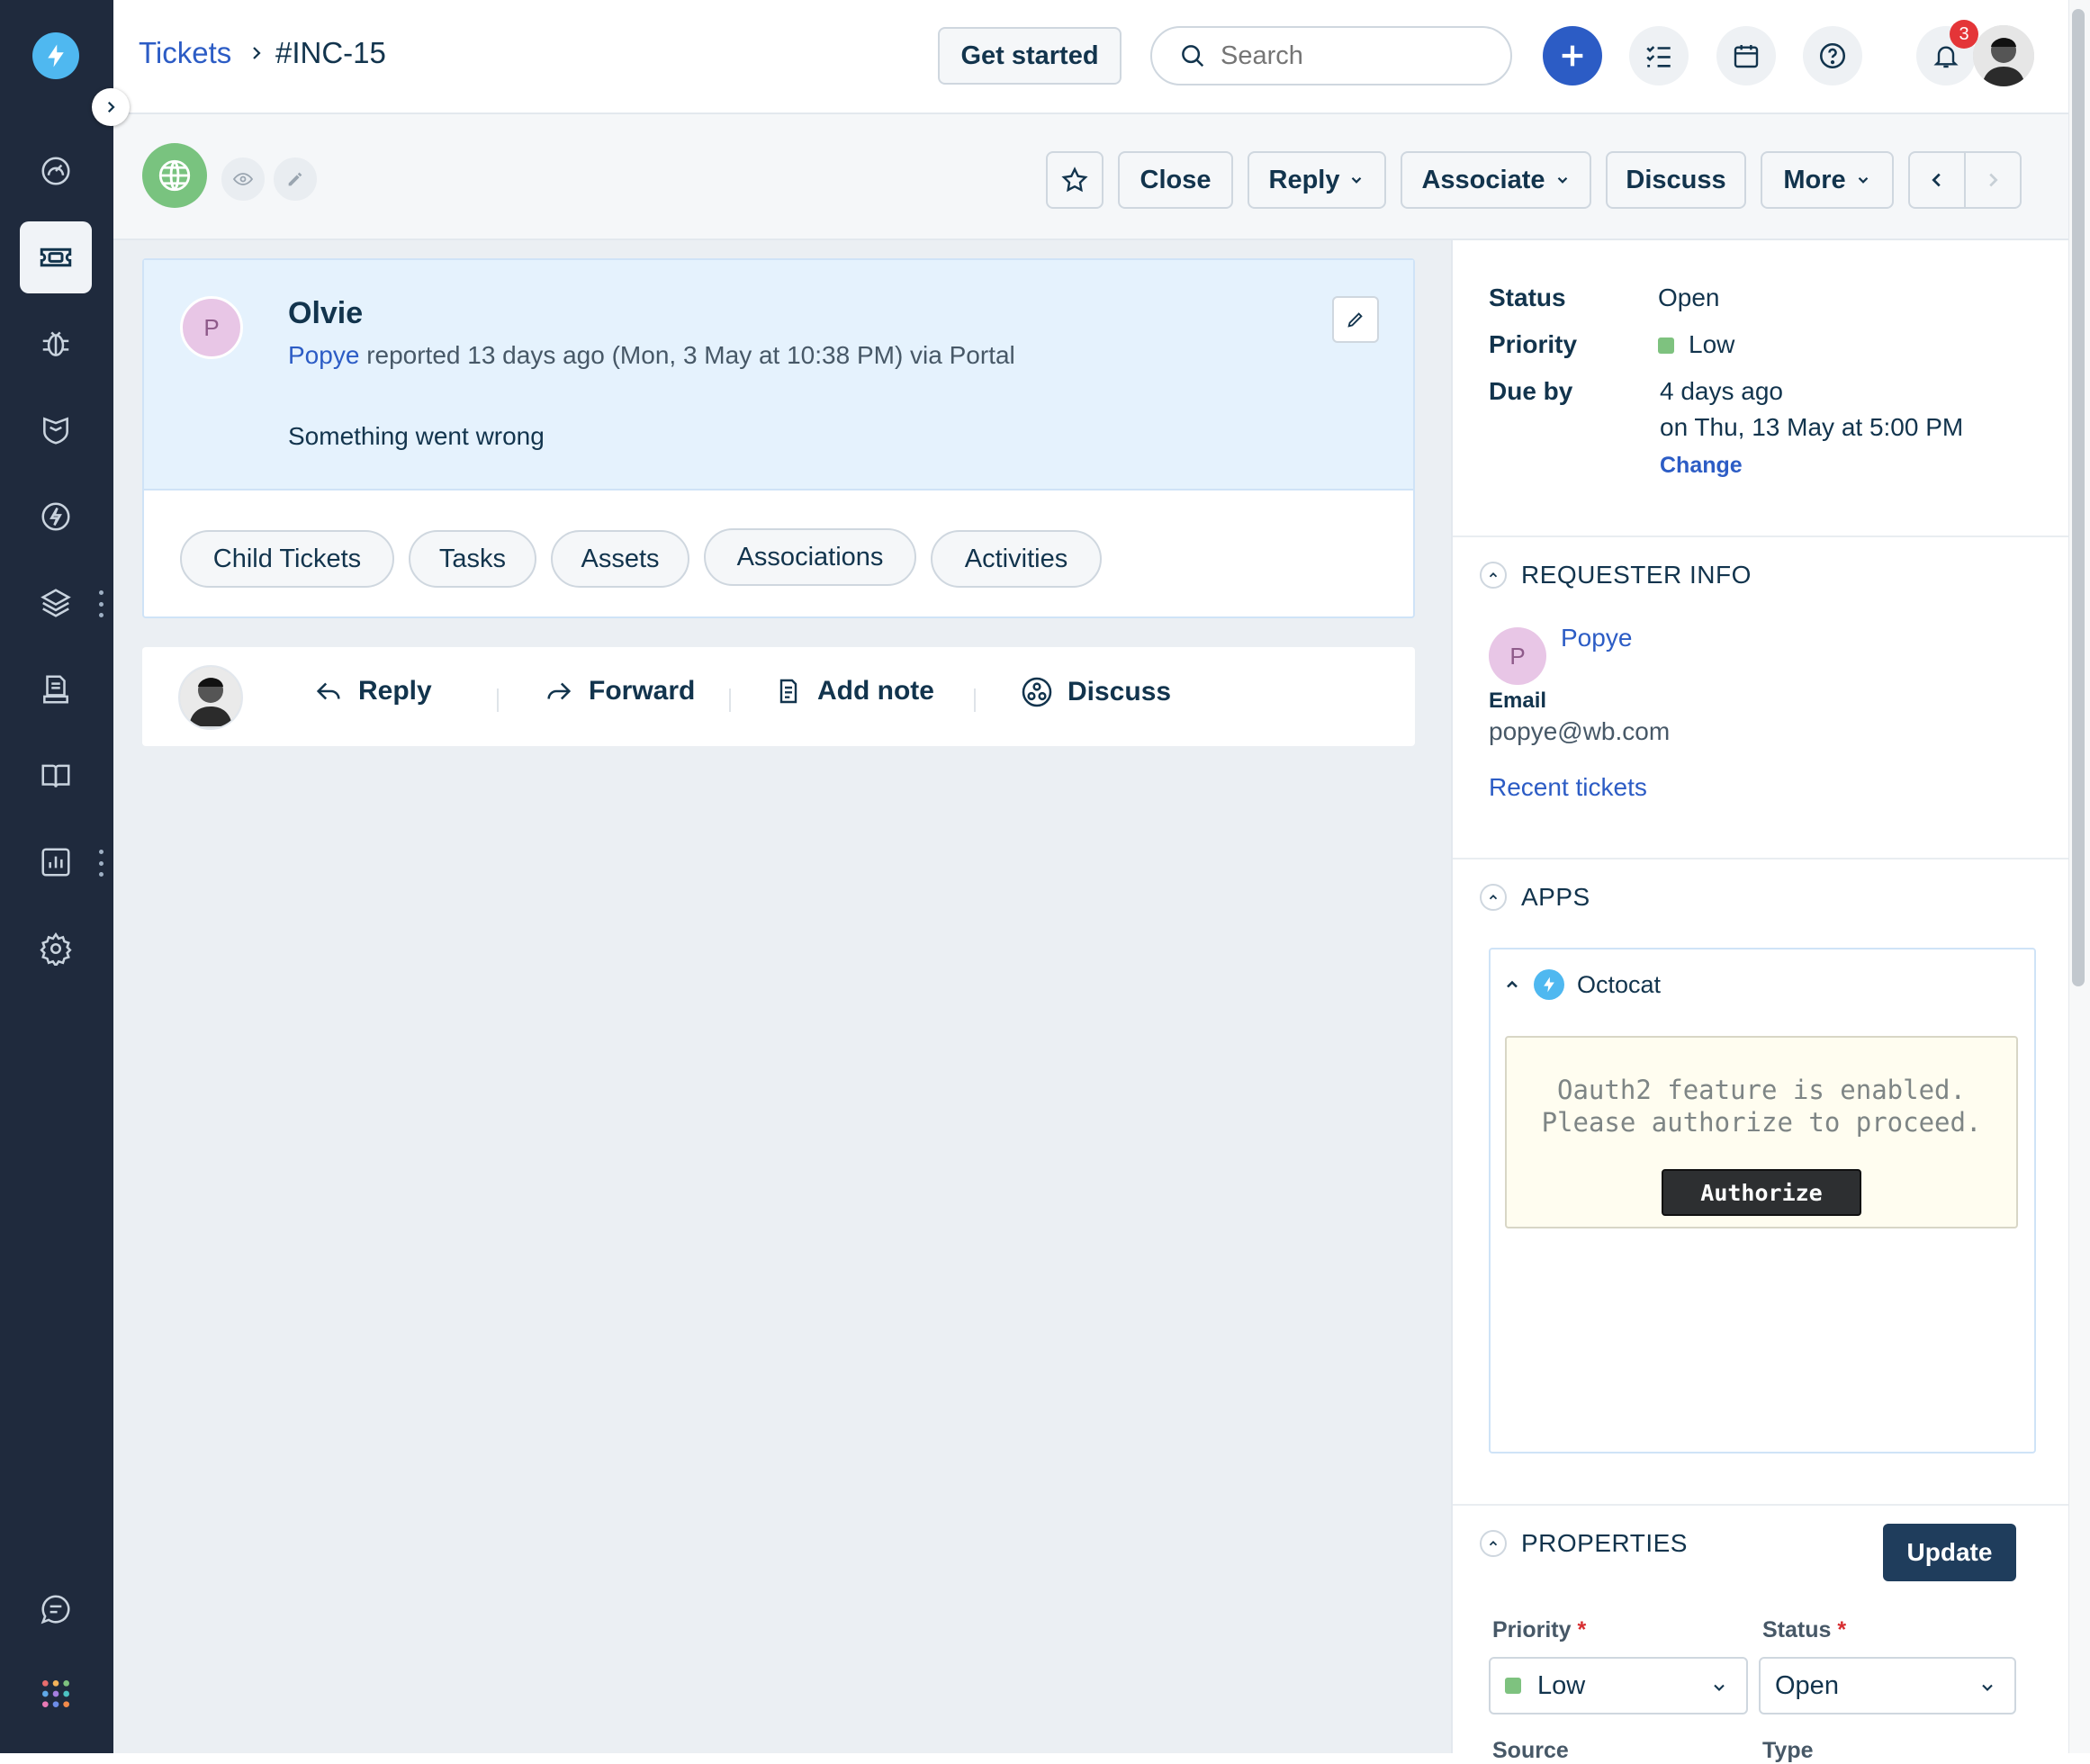 This screenshot has width=2090, height=1764. Describe the element at coordinates (111, 107) in the screenshot. I see `expand-nav-button` at that location.